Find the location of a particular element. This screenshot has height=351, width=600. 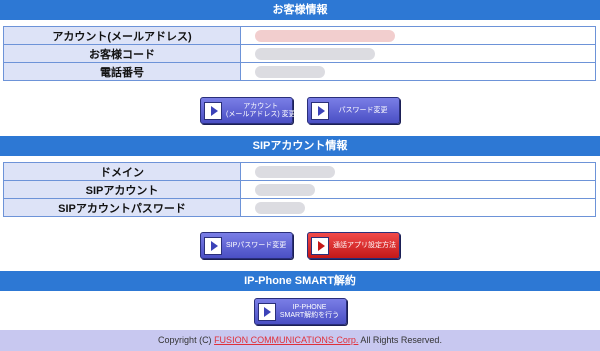

table-row: お客様コード is located at coordinates (299, 53).